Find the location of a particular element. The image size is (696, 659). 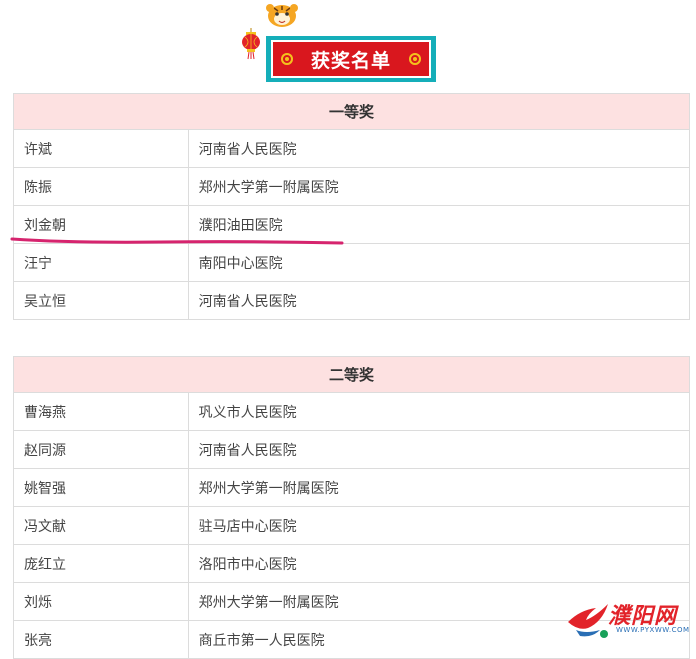

lantern-icon is located at coordinates (251, 44).